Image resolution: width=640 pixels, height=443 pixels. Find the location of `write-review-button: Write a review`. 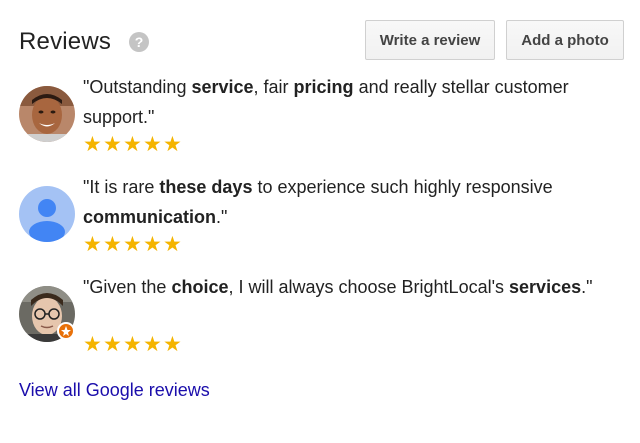

write-review-button: Write a review is located at coordinates (430, 40).